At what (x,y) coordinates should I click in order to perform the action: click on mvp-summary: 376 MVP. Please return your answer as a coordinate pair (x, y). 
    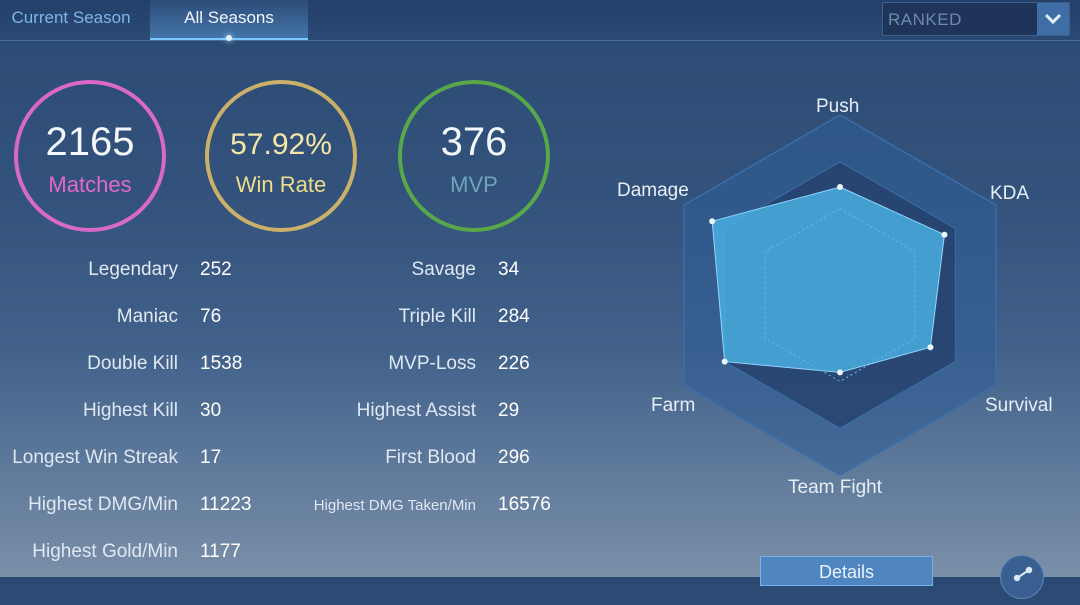
    Looking at the image, I should click on (474, 156).